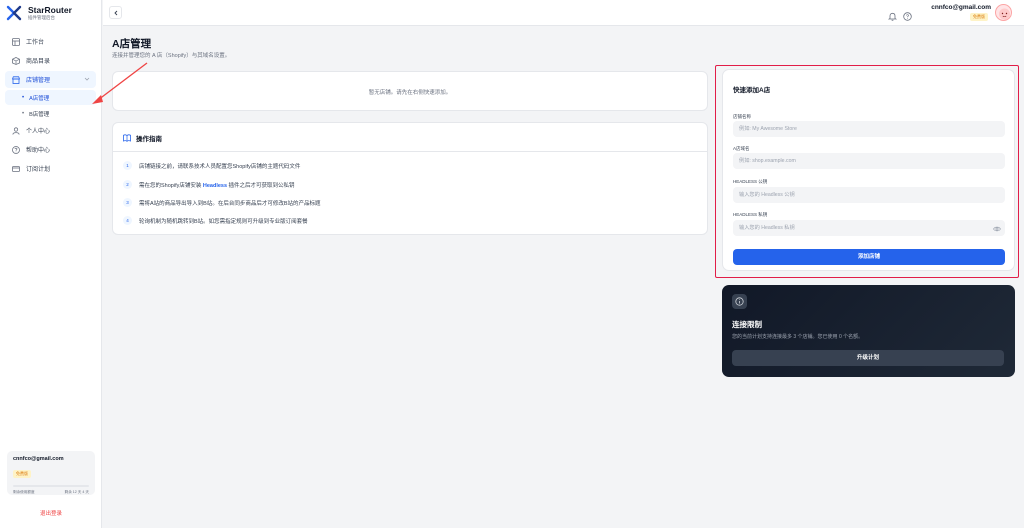 The image size is (1024, 528). Describe the element at coordinates (41, 17) in the screenshot. I see `brand-subtitle: 插件管理后台` at that location.